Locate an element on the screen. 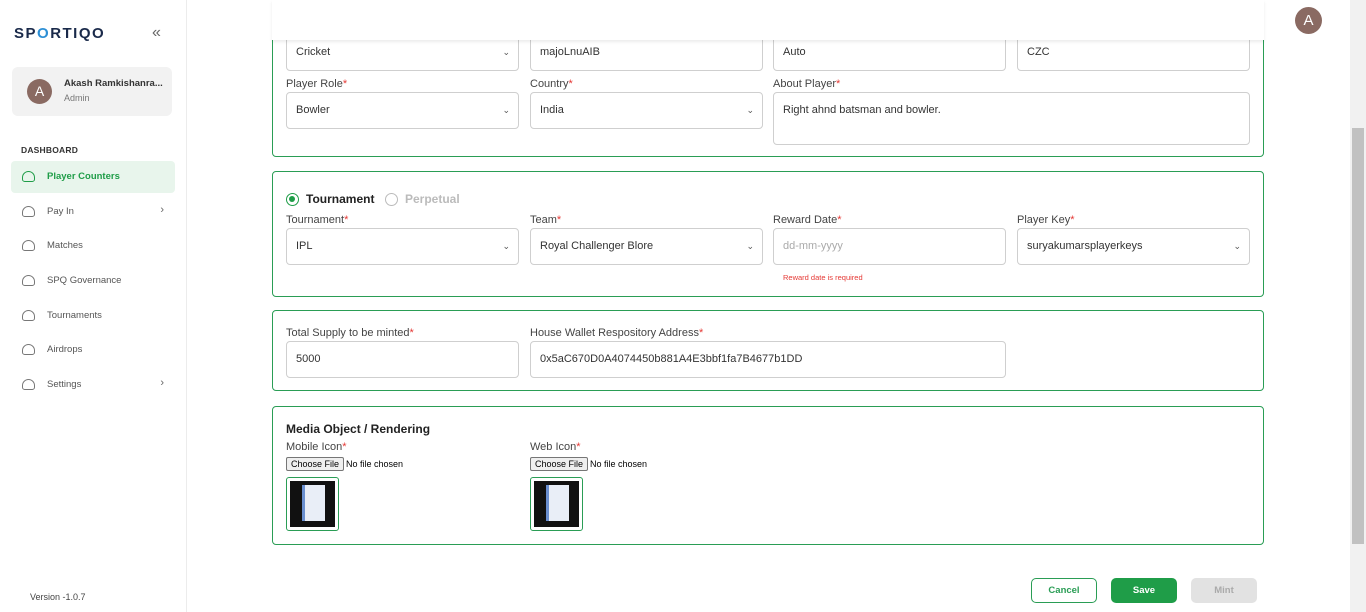  reward-date-label: Reward Date* is located at coordinates (807, 220).